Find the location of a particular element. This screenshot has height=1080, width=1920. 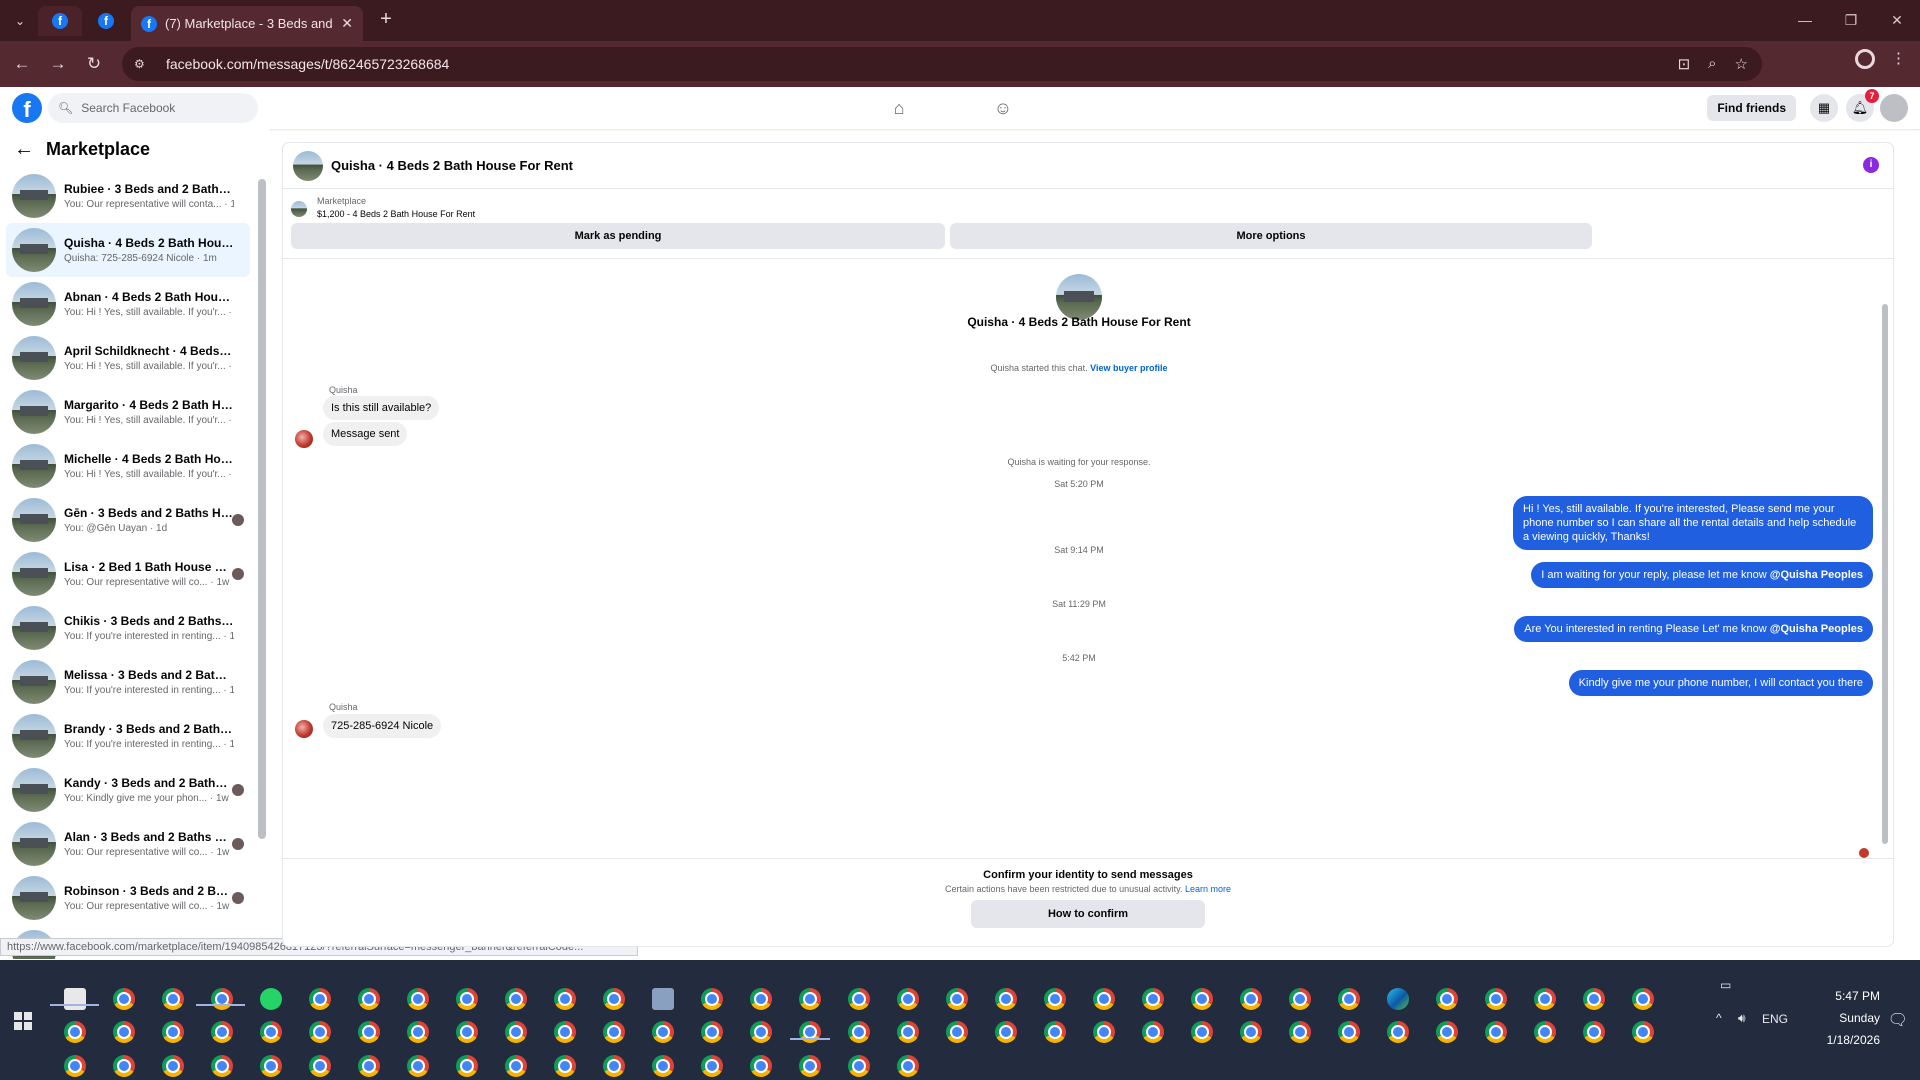

incoming-message: Is this still available? is located at coordinates (381, 408).